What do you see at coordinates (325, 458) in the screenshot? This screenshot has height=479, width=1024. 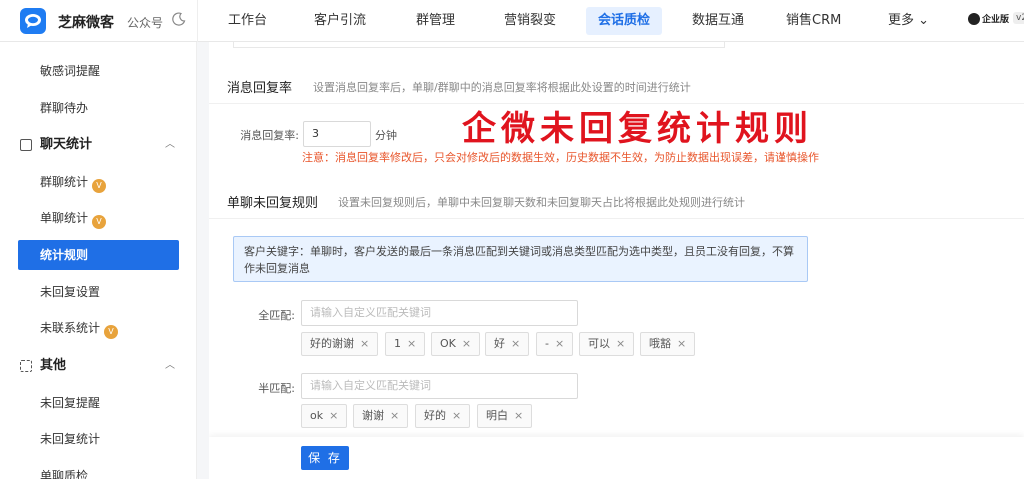 I see `save-button: 保 存` at bounding box center [325, 458].